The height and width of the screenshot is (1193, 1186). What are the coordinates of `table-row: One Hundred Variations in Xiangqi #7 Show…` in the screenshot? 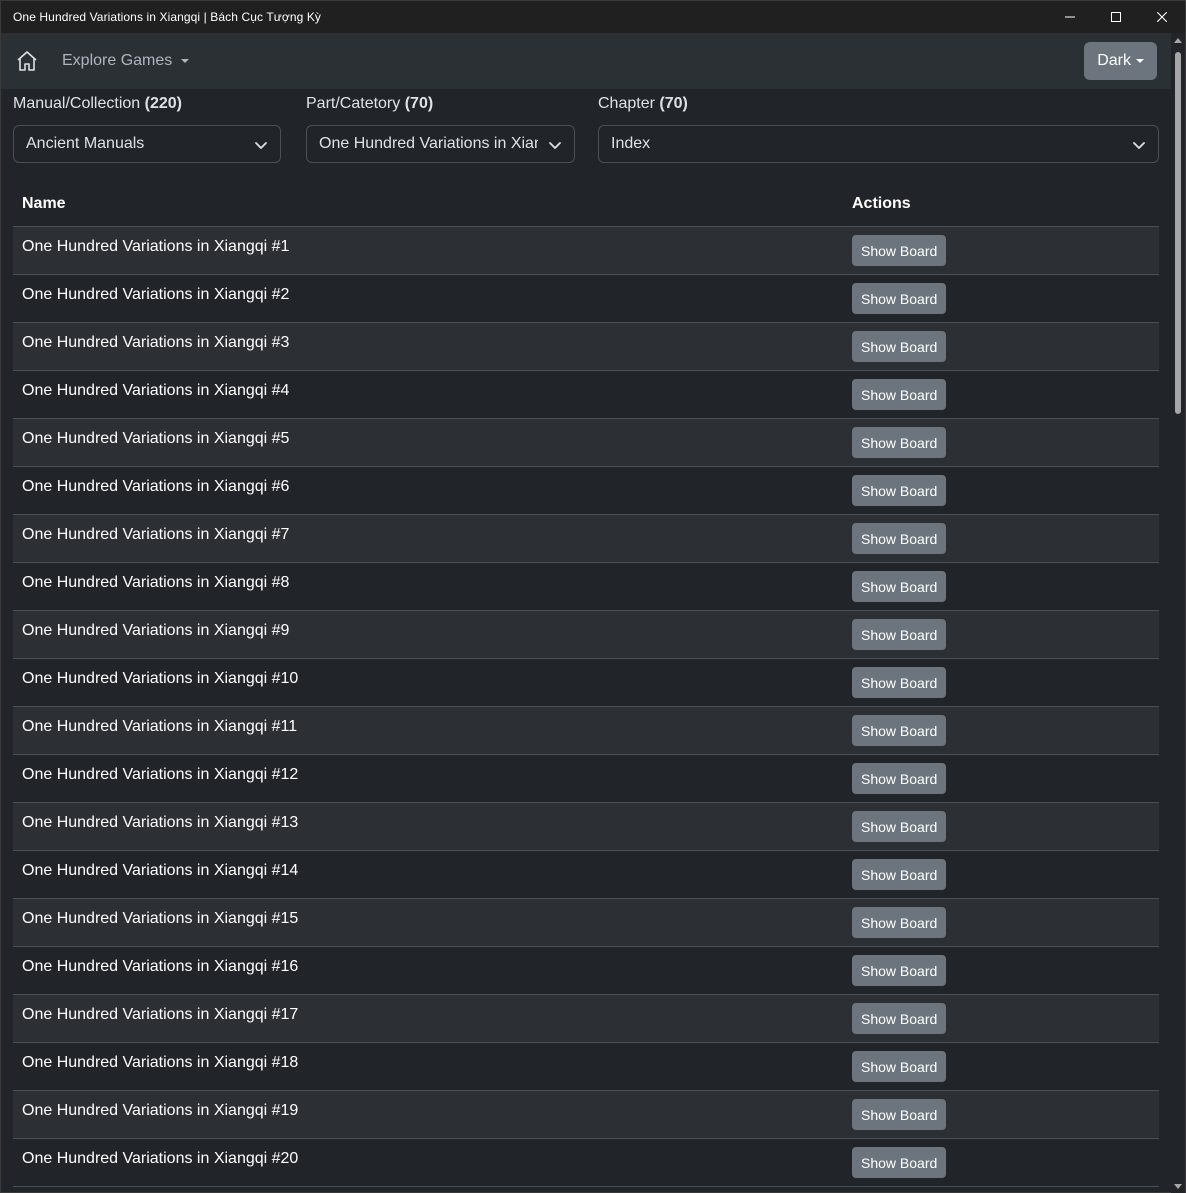 It's located at (586, 539).